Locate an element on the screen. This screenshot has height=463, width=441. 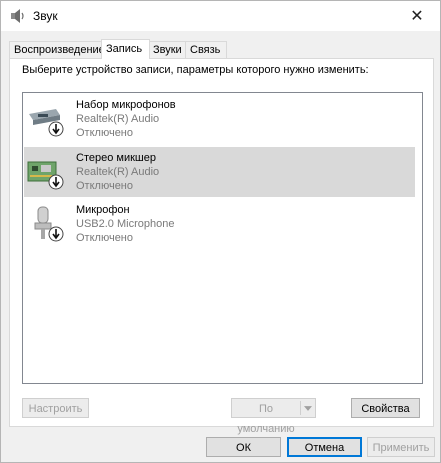
speaker-icon is located at coordinates (17, 16).